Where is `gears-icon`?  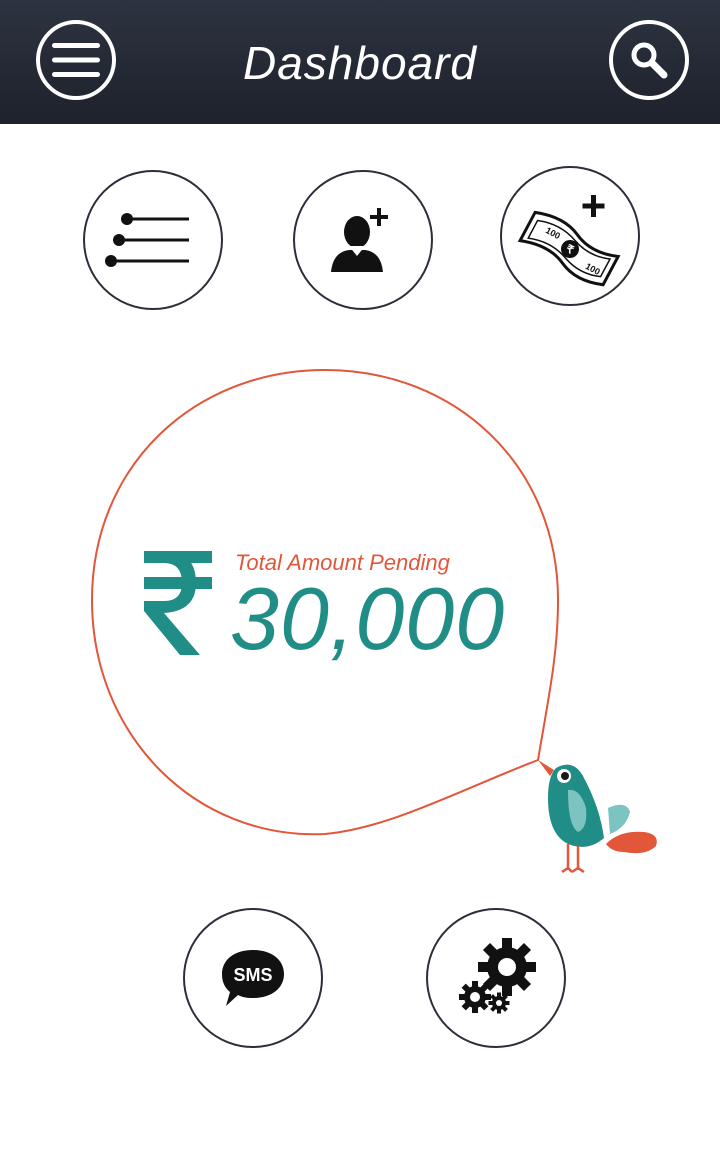 gears-icon is located at coordinates (497, 976).